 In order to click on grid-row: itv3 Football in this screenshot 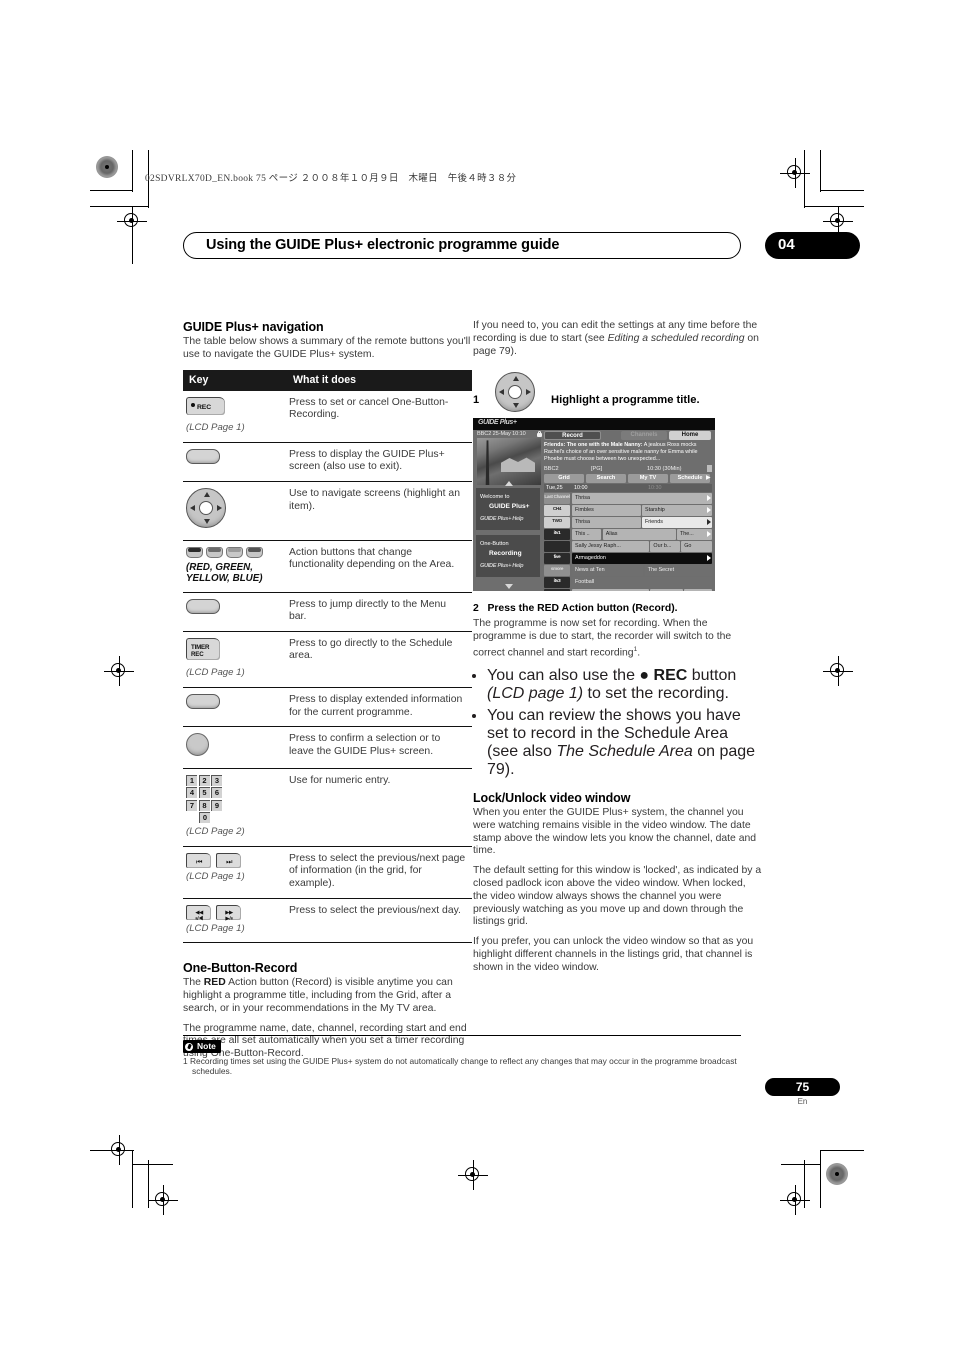, I will do `click(628, 583)`.